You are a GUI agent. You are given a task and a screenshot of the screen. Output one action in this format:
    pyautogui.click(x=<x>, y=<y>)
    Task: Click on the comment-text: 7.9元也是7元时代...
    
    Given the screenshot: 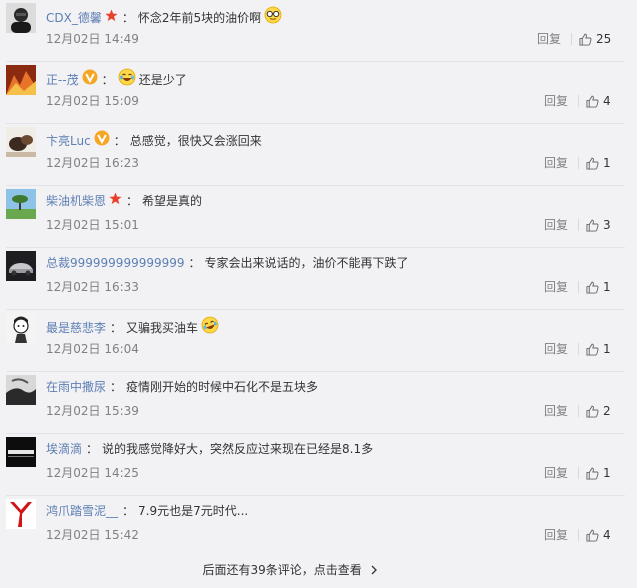 What is the action you would take?
    pyautogui.click(x=193, y=511)
    